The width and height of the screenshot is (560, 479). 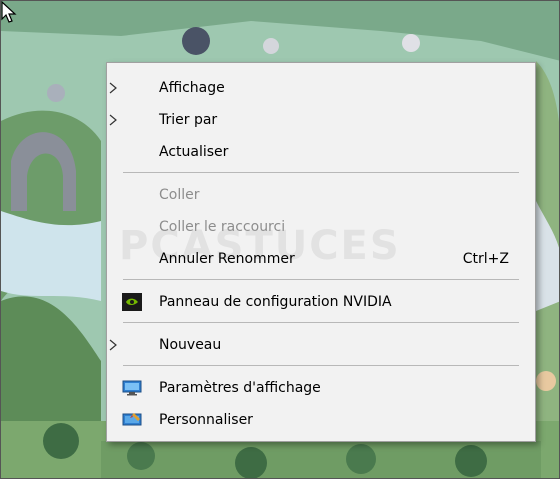 I want to click on menu-item-label: Annuler Renommer, so click(x=227, y=259).